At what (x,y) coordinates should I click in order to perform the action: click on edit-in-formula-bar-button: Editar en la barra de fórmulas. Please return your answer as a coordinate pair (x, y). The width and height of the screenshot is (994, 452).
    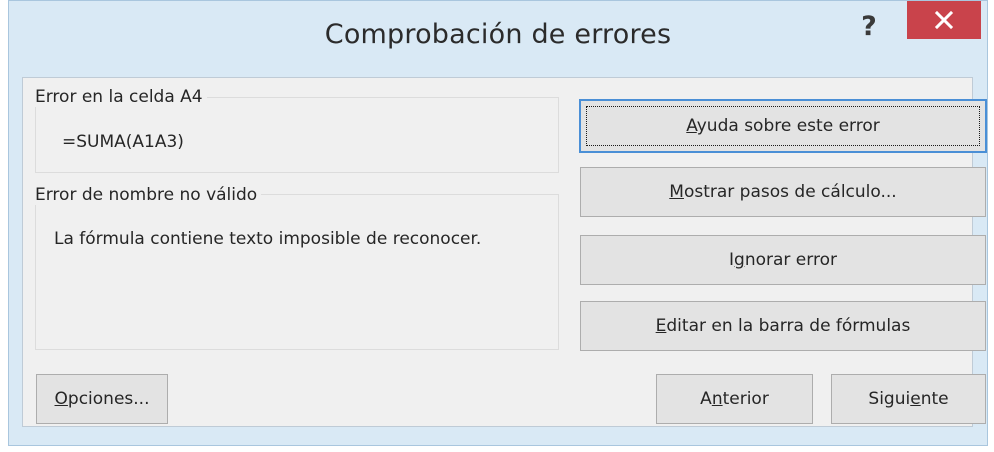
    Looking at the image, I should click on (783, 326).